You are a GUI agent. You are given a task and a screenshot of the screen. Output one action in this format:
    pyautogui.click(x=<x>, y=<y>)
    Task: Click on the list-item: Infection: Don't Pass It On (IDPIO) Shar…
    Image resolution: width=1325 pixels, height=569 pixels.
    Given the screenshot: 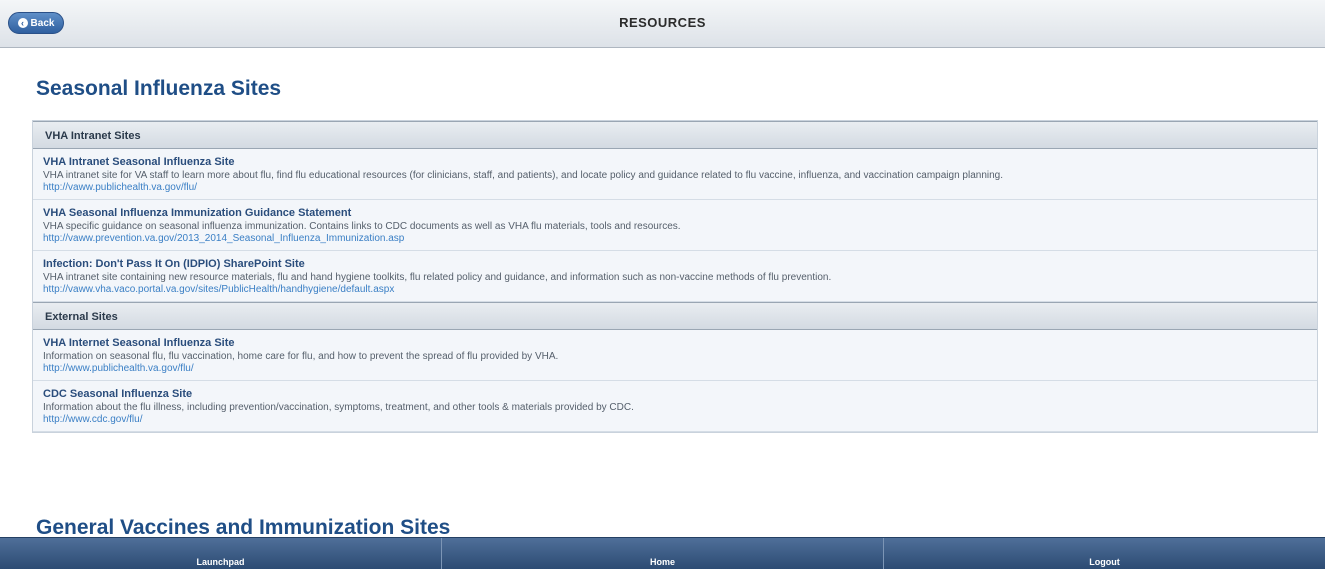 What is the action you would take?
    pyautogui.click(x=675, y=276)
    